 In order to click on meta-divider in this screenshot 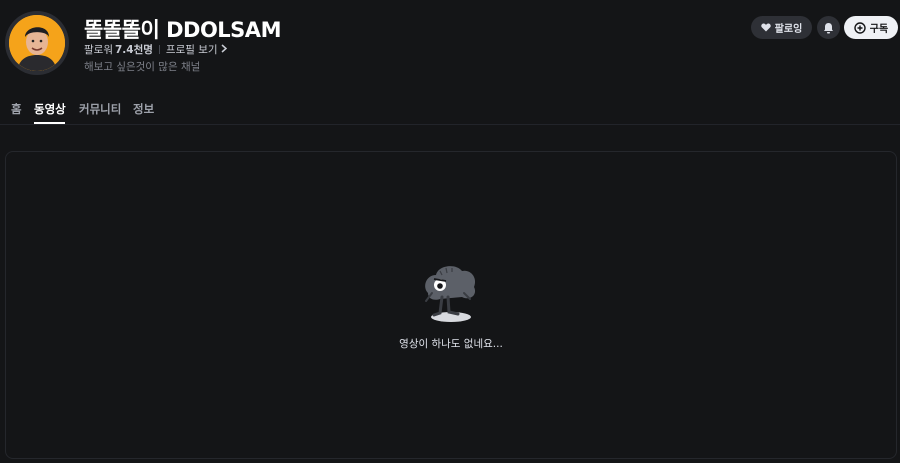, I will do `click(159, 49)`.